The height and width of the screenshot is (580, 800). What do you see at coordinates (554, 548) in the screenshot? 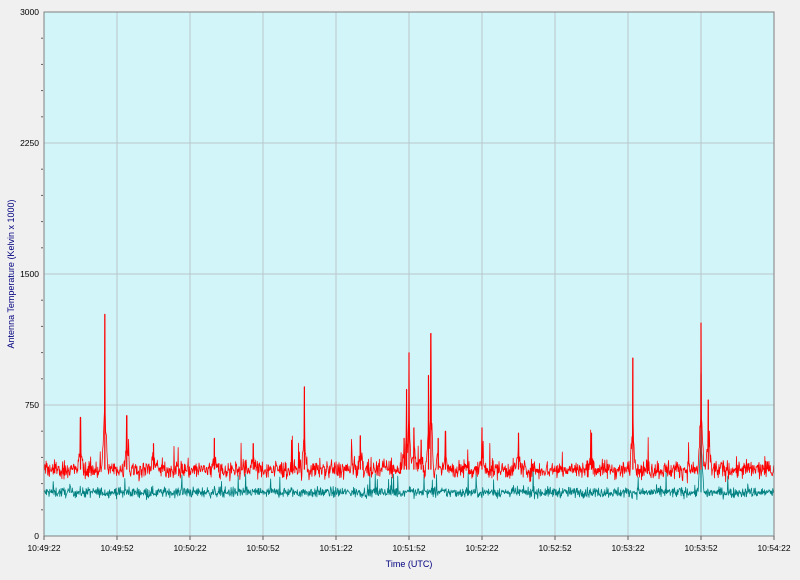
I see `x-tick-label: 10:52:52` at bounding box center [554, 548].